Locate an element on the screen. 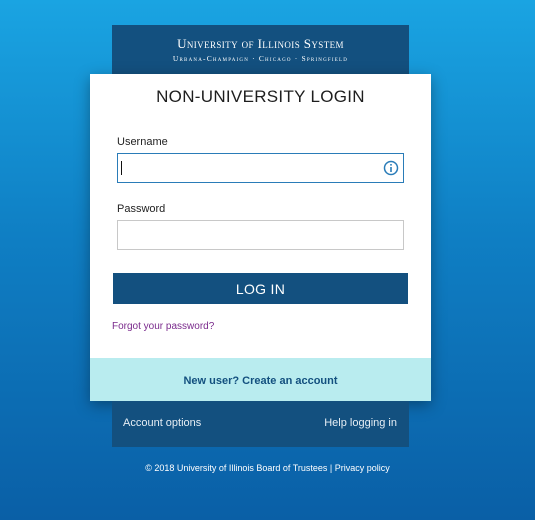 This screenshot has height=520, width=535. text-caret is located at coordinates (121, 168).